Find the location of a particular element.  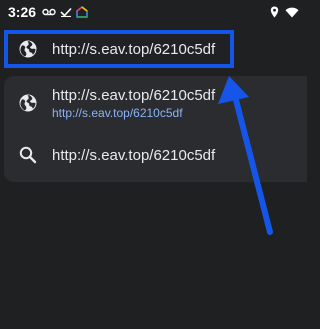

url-bar-text: http://s.eav.top/6210c5df is located at coordinates (133, 49).